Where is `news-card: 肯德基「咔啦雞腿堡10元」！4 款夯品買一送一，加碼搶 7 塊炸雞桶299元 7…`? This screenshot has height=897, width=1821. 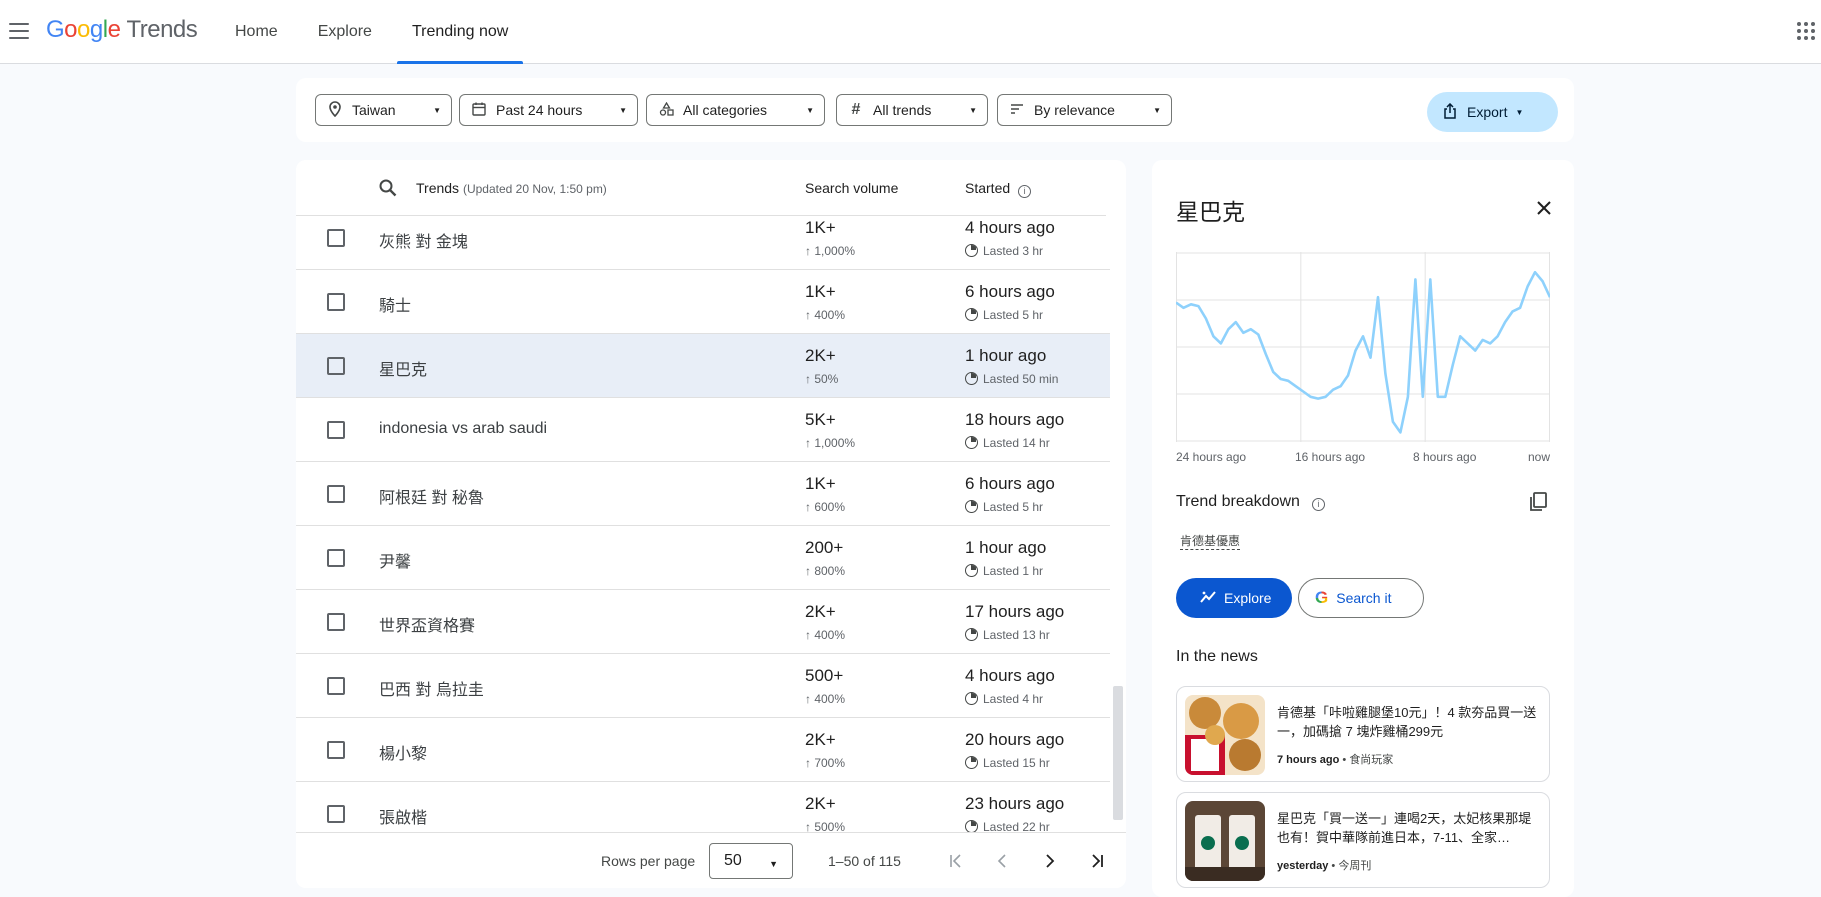 news-card: 肯德基「咔啦雞腿堡10元」！4 款夯品買一送一，加碼搶 7 塊炸雞桶299元 7… is located at coordinates (1363, 734).